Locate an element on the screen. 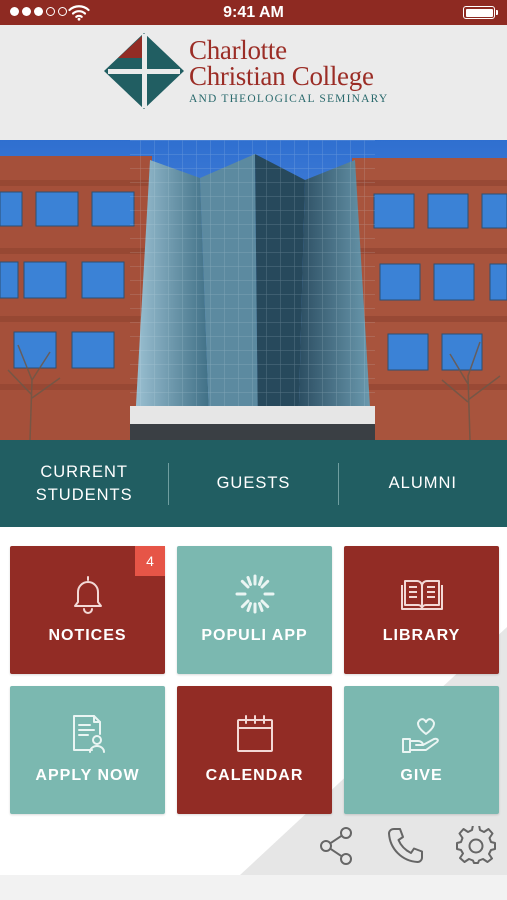  college-name-line1: Charlotte is located at coordinates (238, 50).